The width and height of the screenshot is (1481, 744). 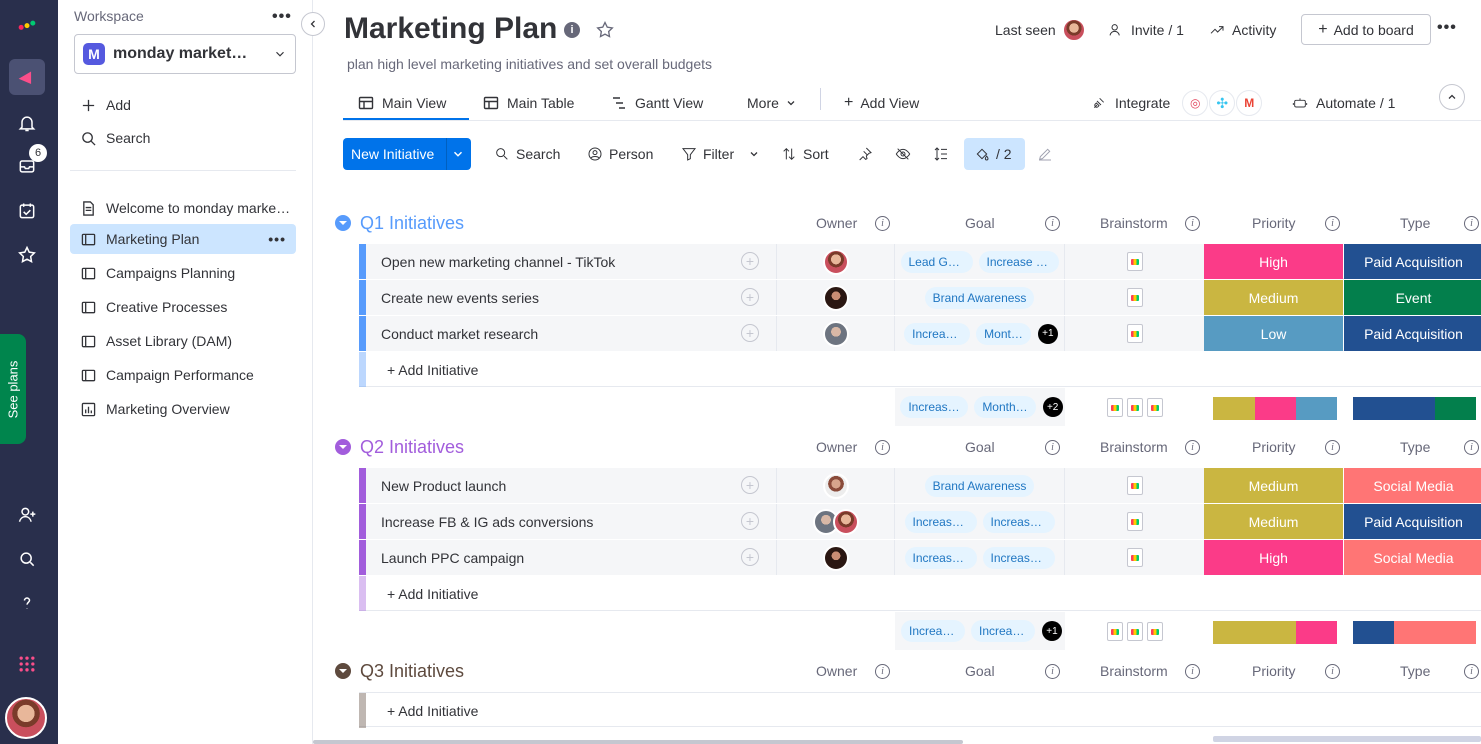 What do you see at coordinates (657, 103) in the screenshot?
I see `tab-gantt-view: Gantt View` at bounding box center [657, 103].